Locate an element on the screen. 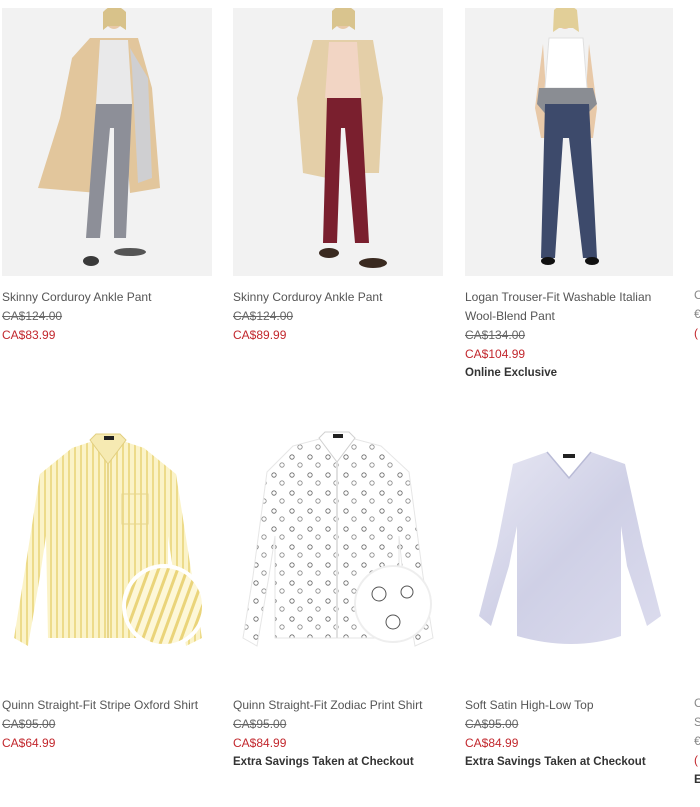 This screenshot has width=700, height=807. product-name: Quinn Straight-Fit Stripe Oxford Shirt is located at coordinates (107, 705).